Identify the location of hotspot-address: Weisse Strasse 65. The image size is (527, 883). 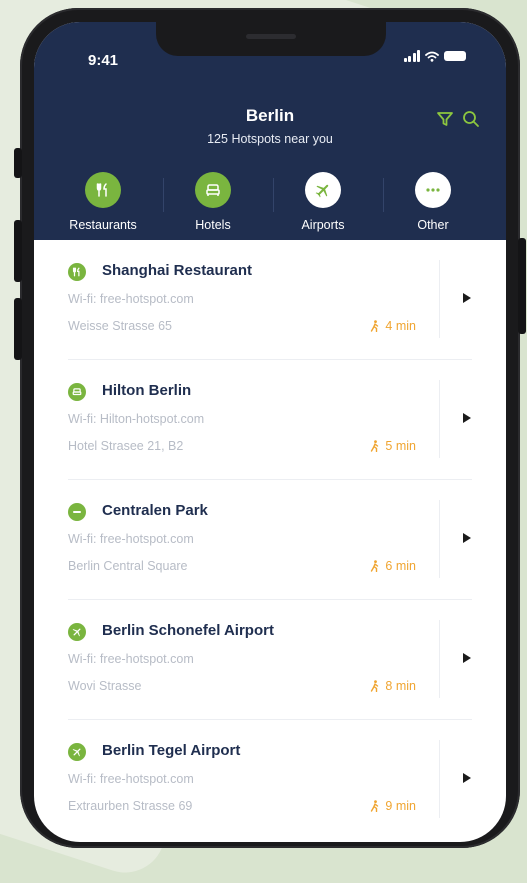
(120, 326).